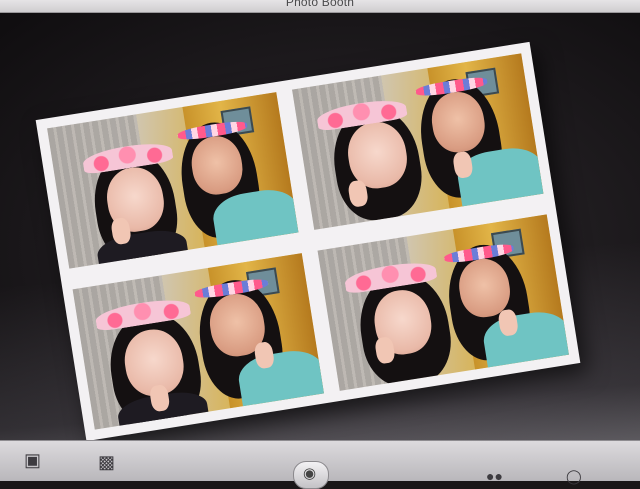 The height and width of the screenshot is (489, 640). Describe the element at coordinates (32, 460) in the screenshot. I see `person-effect-icon: ▣` at that location.